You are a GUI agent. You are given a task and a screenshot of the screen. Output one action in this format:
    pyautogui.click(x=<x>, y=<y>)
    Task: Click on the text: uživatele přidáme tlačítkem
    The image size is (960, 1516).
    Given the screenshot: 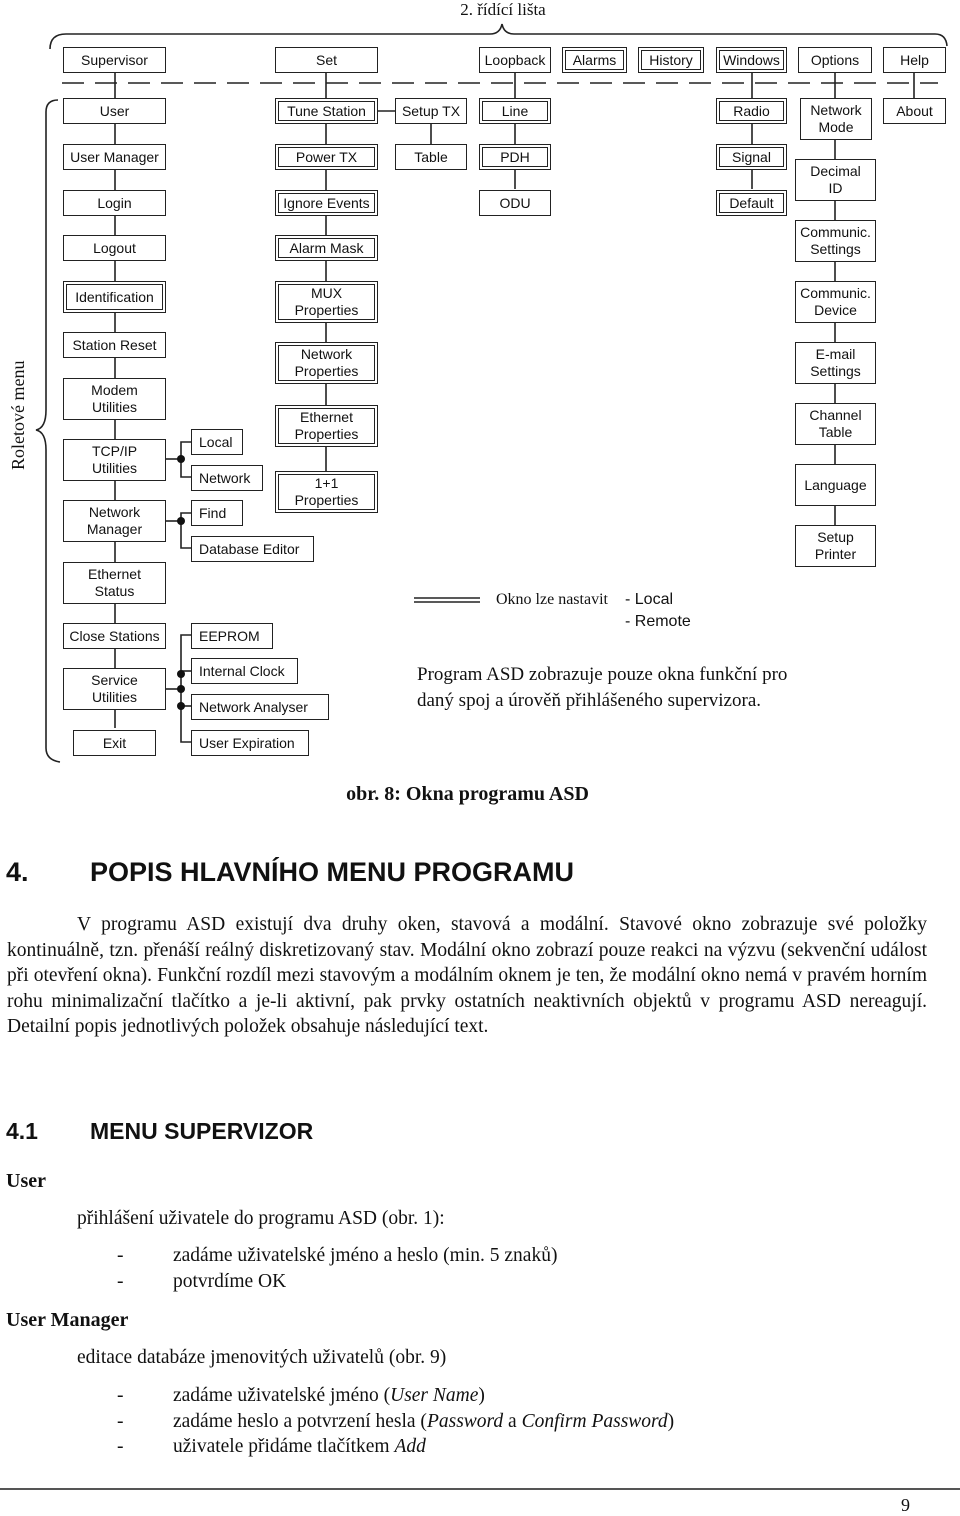 What is the action you would take?
    pyautogui.click(x=284, y=1446)
    